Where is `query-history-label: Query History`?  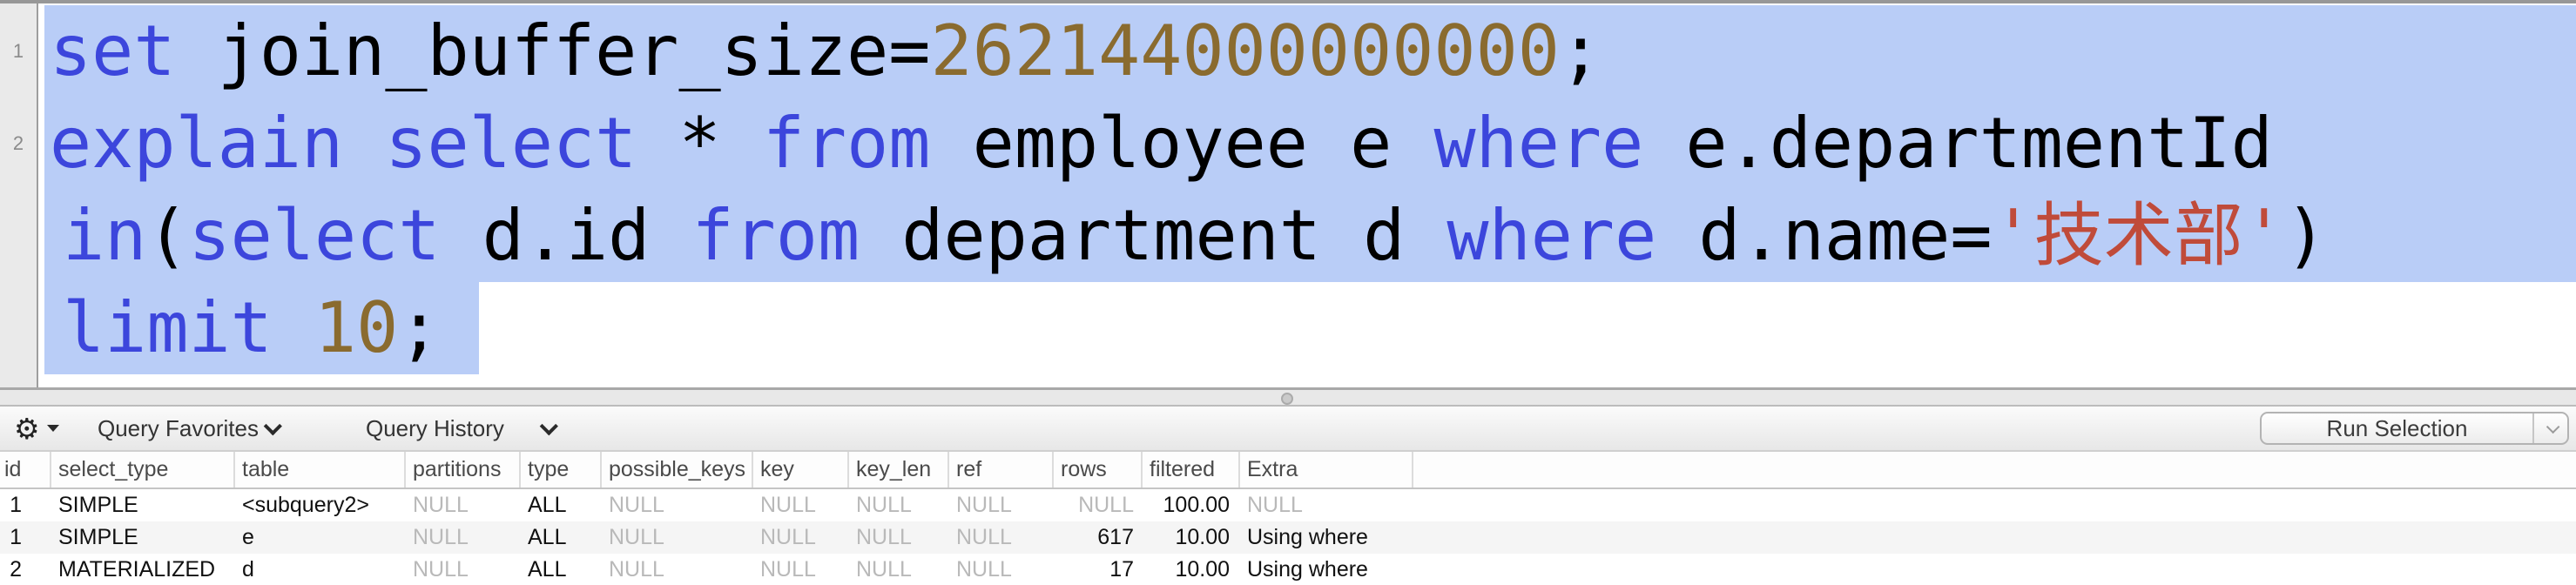
query-history-label: Query History is located at coordinates (435, 427).